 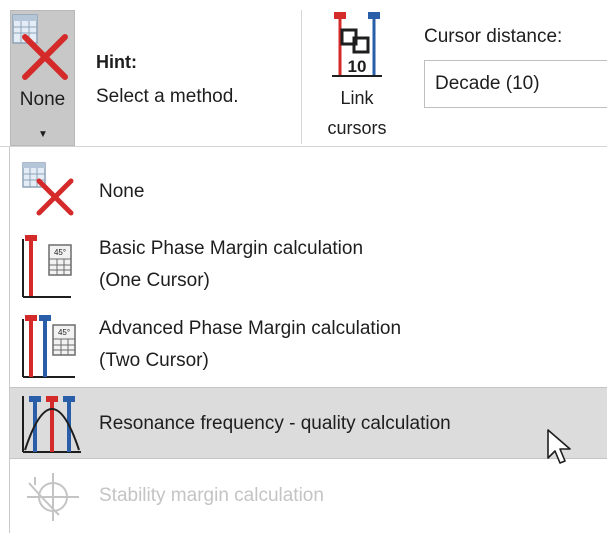 I want to click on cursor-distance-select: Decade (10), so click(x=515, y=84).